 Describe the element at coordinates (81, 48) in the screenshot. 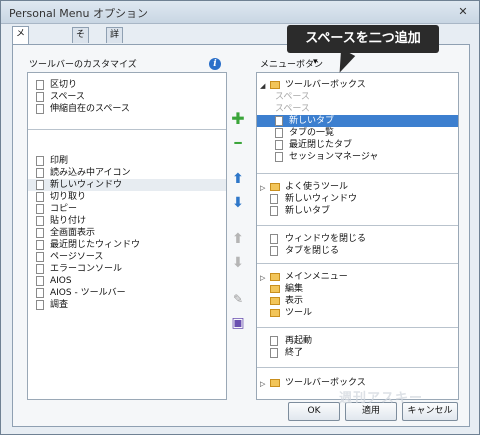

I see `tab-other: その他` at that location.